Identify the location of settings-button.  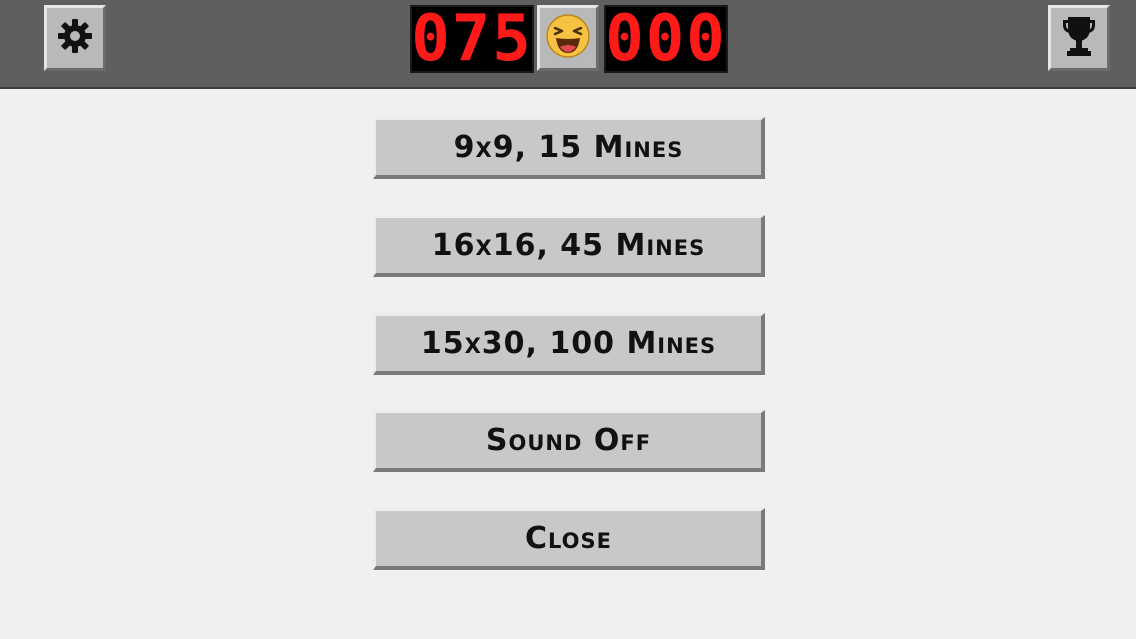
(75, 38).